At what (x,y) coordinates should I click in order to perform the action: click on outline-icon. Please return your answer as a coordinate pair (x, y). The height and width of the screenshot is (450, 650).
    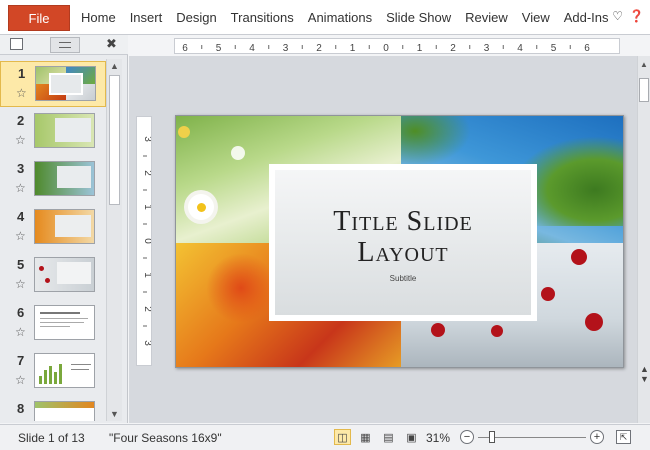
    Looking at the image, I should click on (65, 45).